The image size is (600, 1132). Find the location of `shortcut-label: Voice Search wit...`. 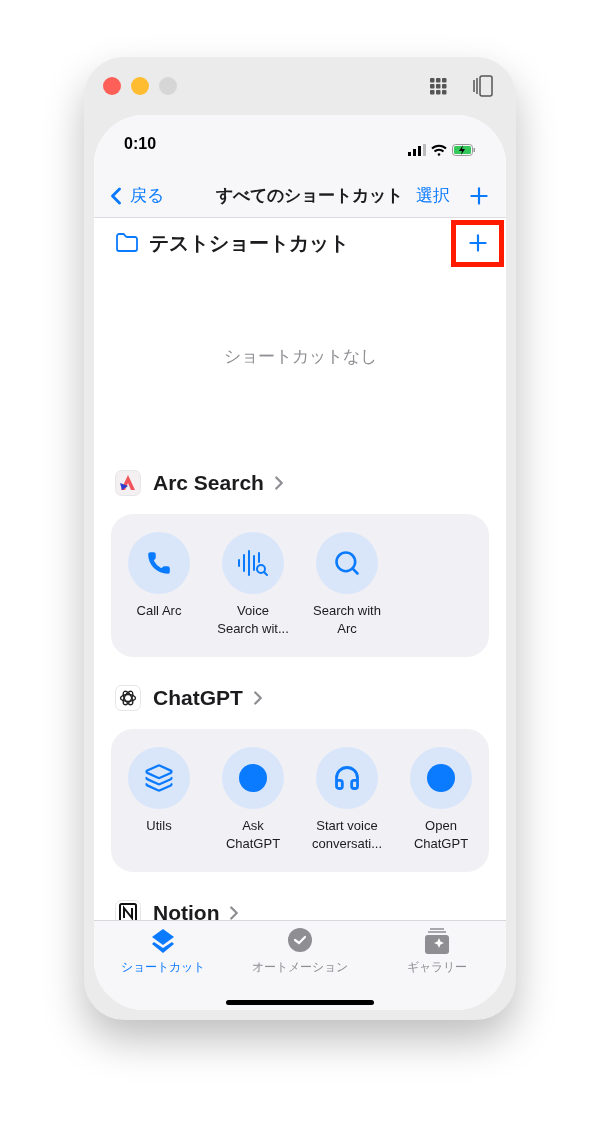

shortcut-label: Voice Search wit... is located at coordinates (253, 620).